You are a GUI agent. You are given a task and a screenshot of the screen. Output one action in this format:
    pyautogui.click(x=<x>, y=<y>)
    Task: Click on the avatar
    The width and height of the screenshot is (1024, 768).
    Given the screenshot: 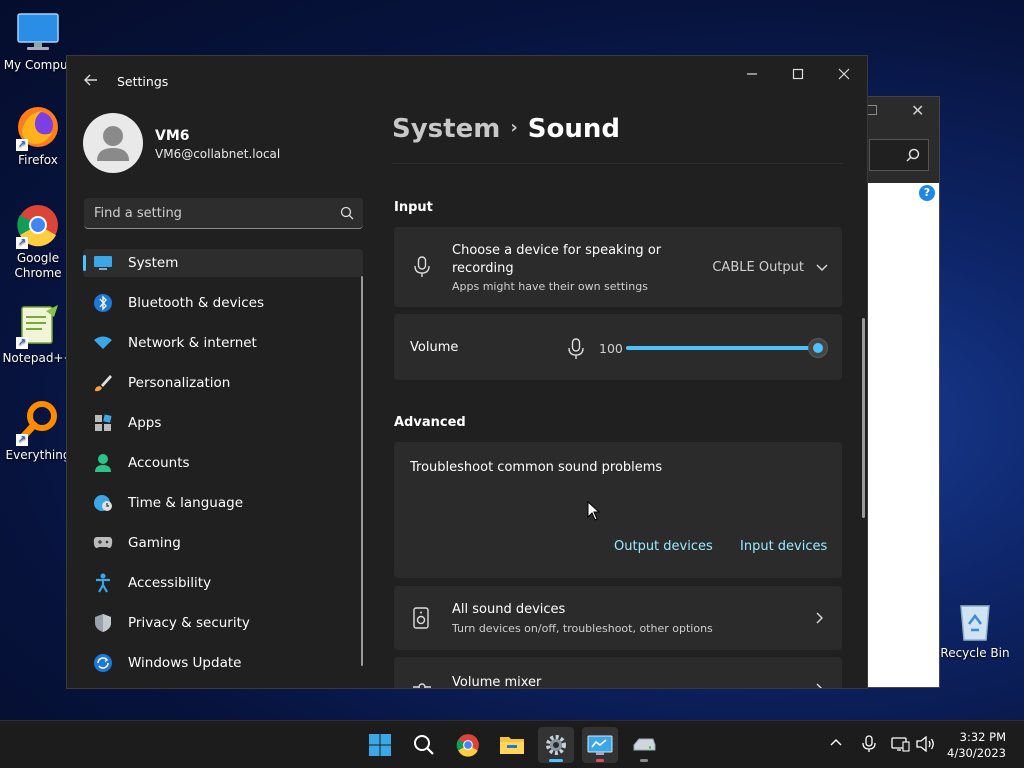 What is the action you would take?
    pyautogui.click(x=113, y=143)
    